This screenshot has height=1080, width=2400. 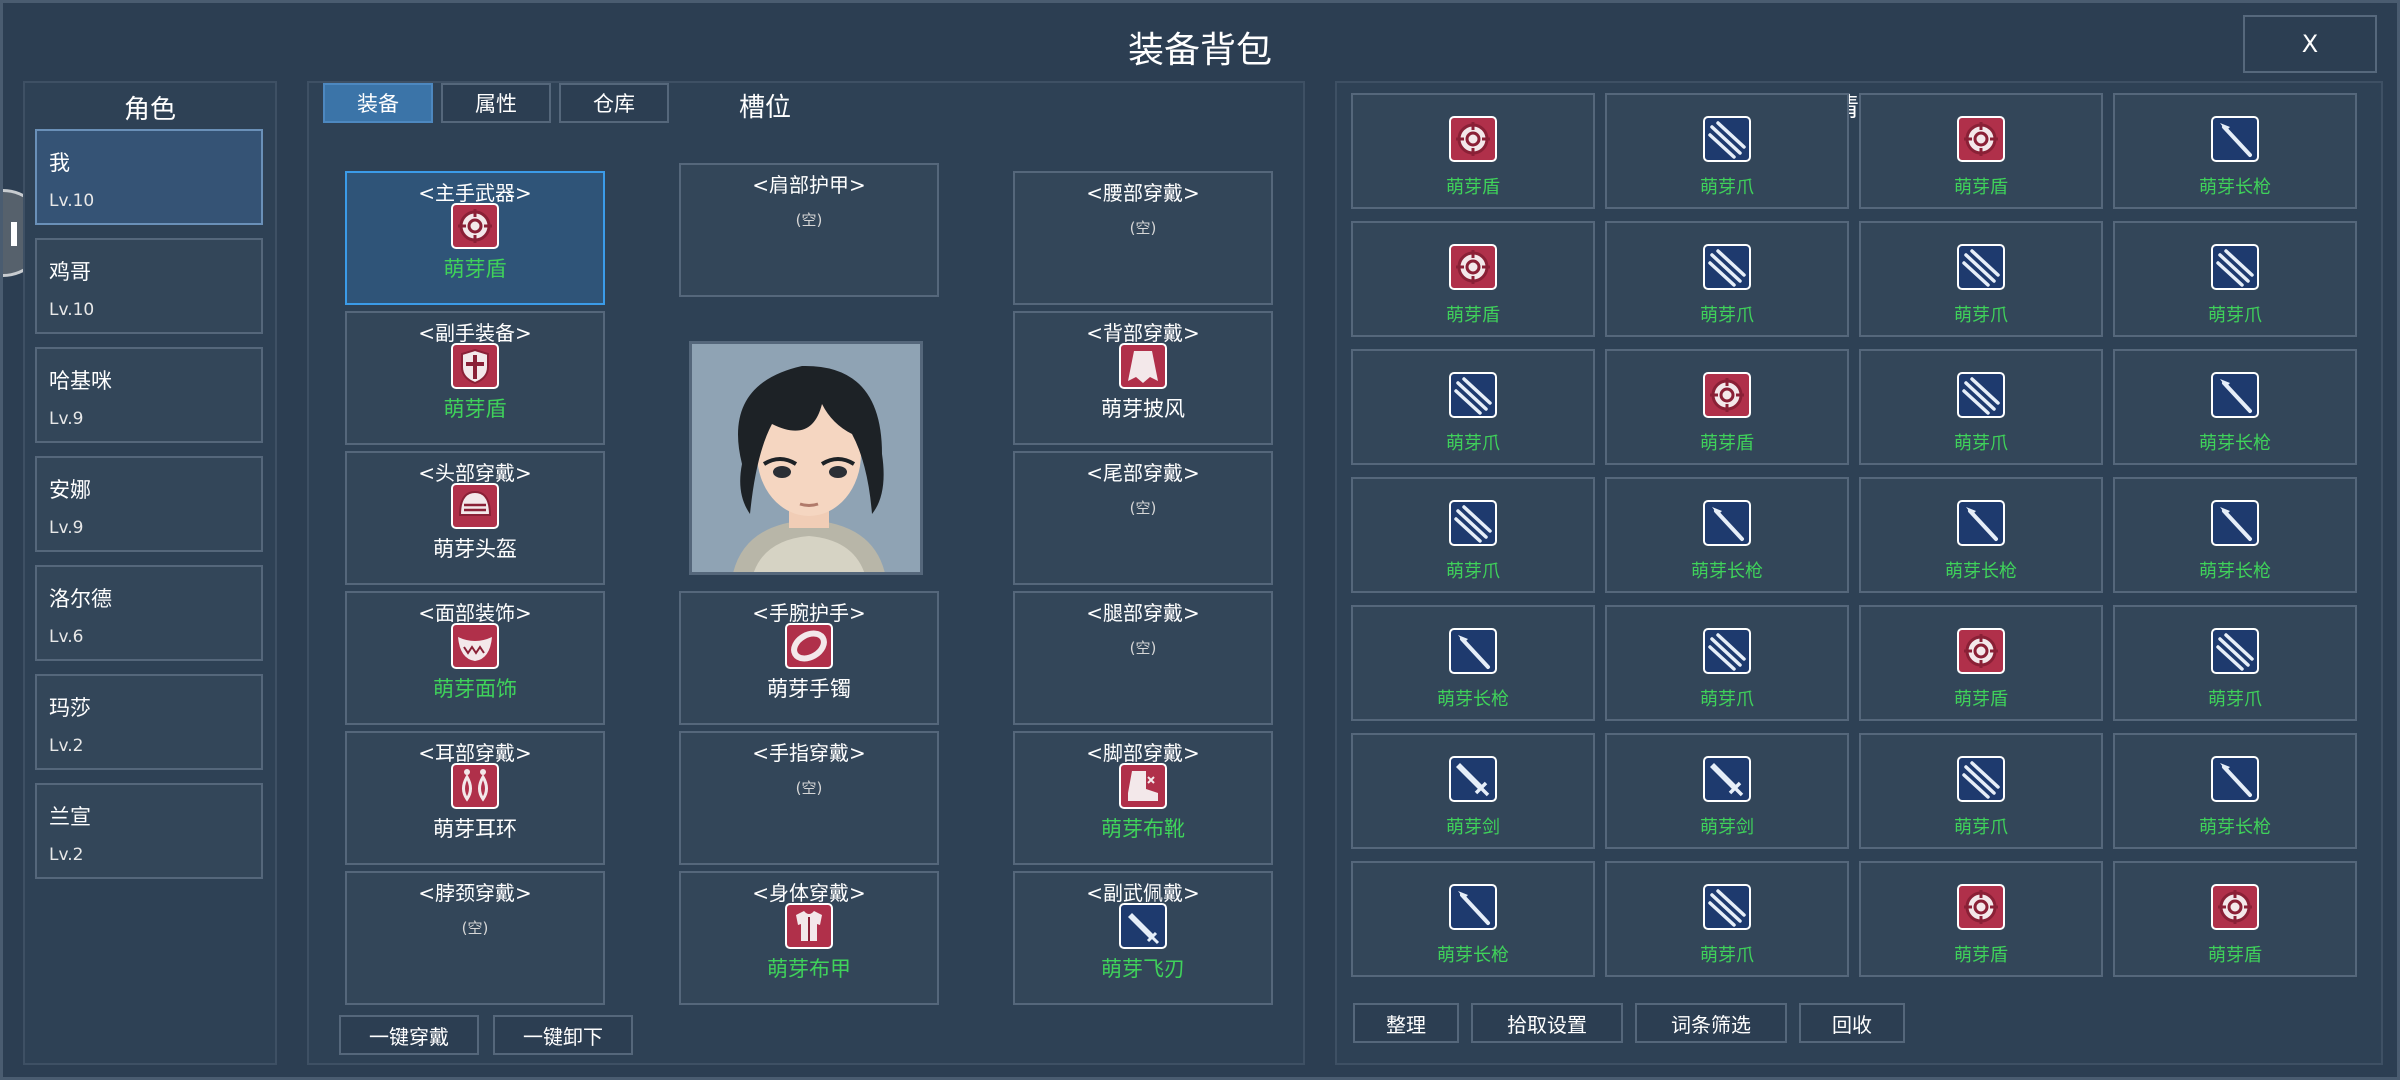 What do you see at coordinates (809, 646) in the screenshot?
I see `bracelet-icon` at bounding box center [809, 646].